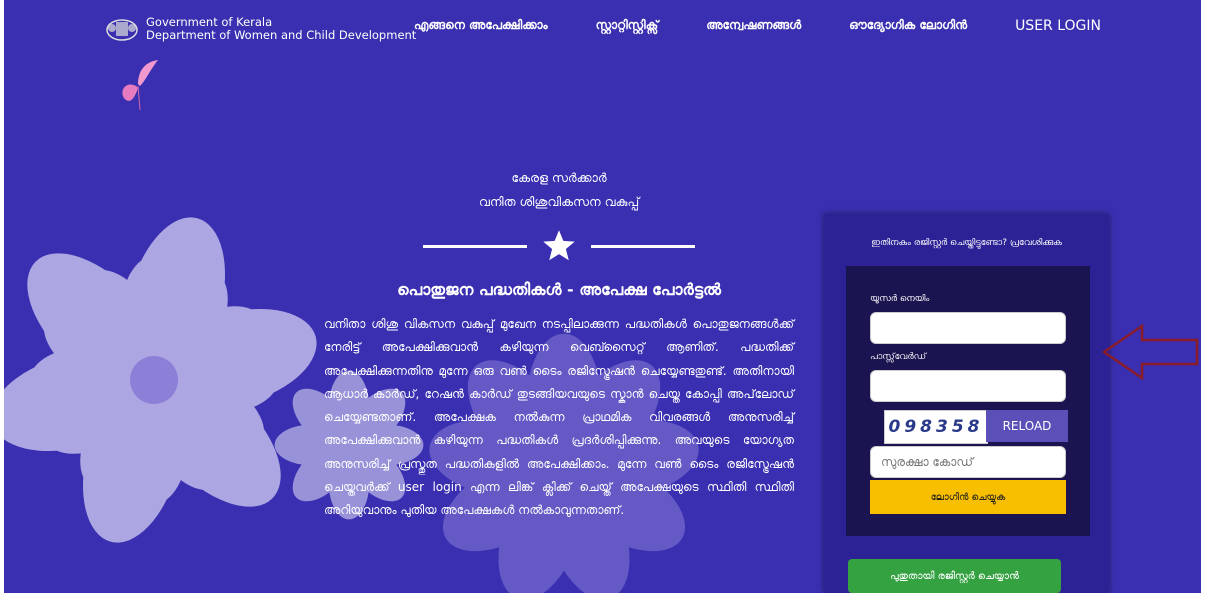  I want to click on nav-user-login: USER LOGIN, so click(1058, 26).